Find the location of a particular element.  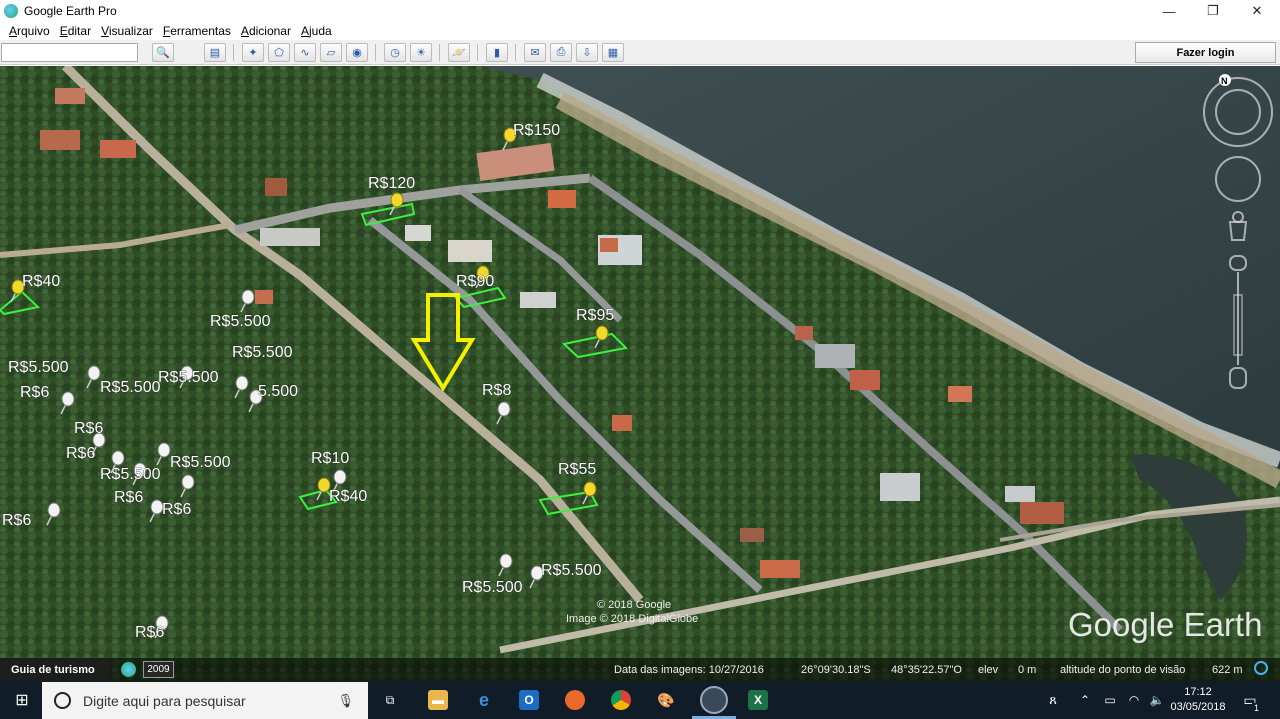

view-in-maps-button: ▦ is located at coordinates (613, 52).